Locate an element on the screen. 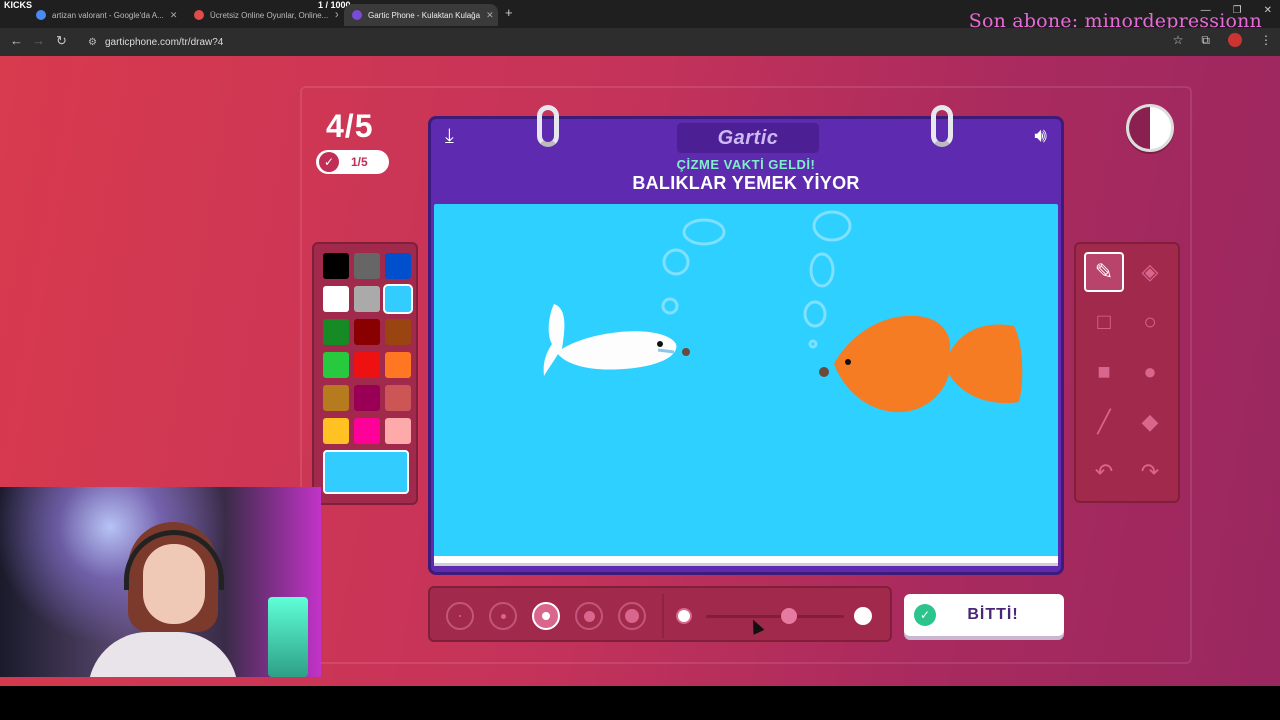 This screenshot has height=720, width=1280. canvas-drawing is located at coordinates (783, 311).